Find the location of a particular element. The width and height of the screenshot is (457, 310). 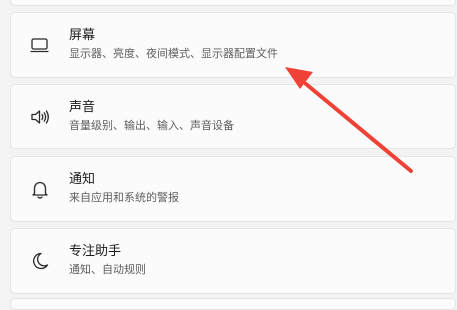

settings-item-subtitle: 显示器、亮度、夜间模式、显示器配置文件 is located at coordinates (173, 53).